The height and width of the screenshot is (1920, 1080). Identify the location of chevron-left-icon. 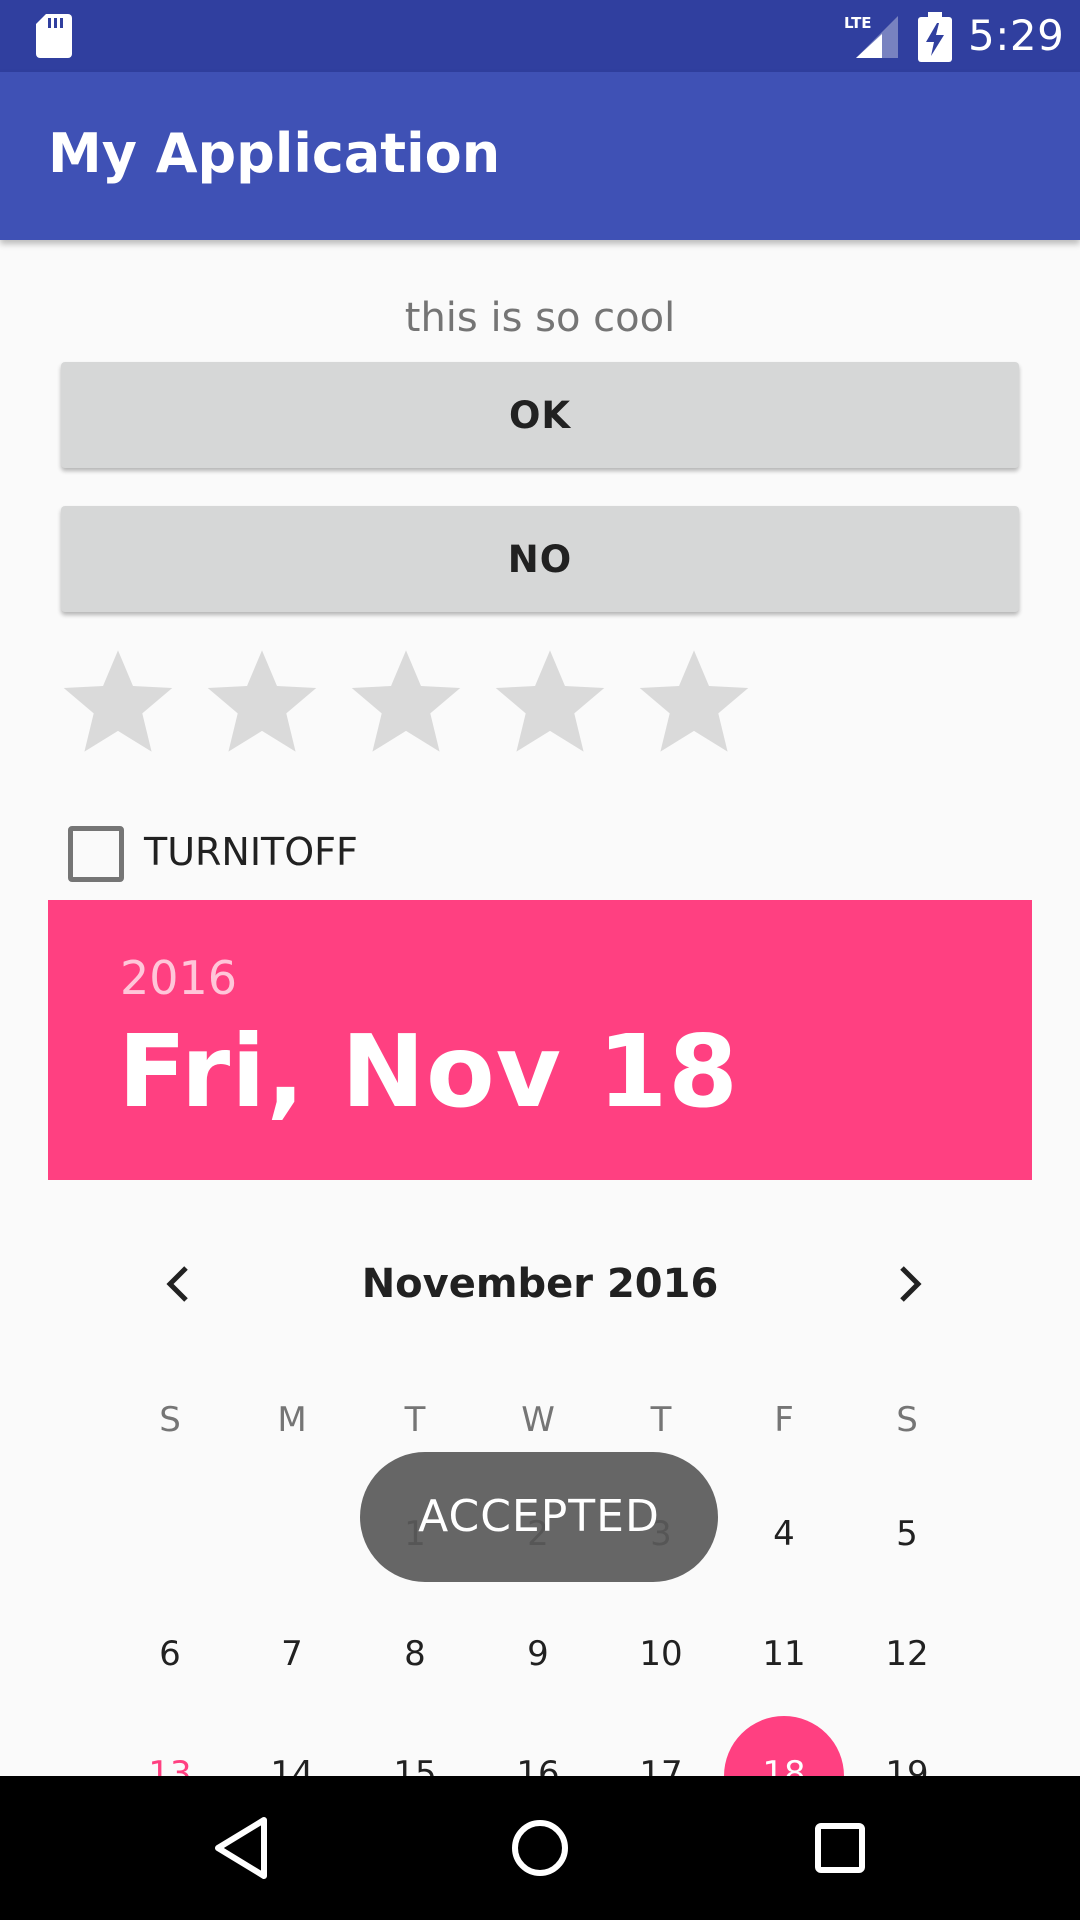
(178, 1284).